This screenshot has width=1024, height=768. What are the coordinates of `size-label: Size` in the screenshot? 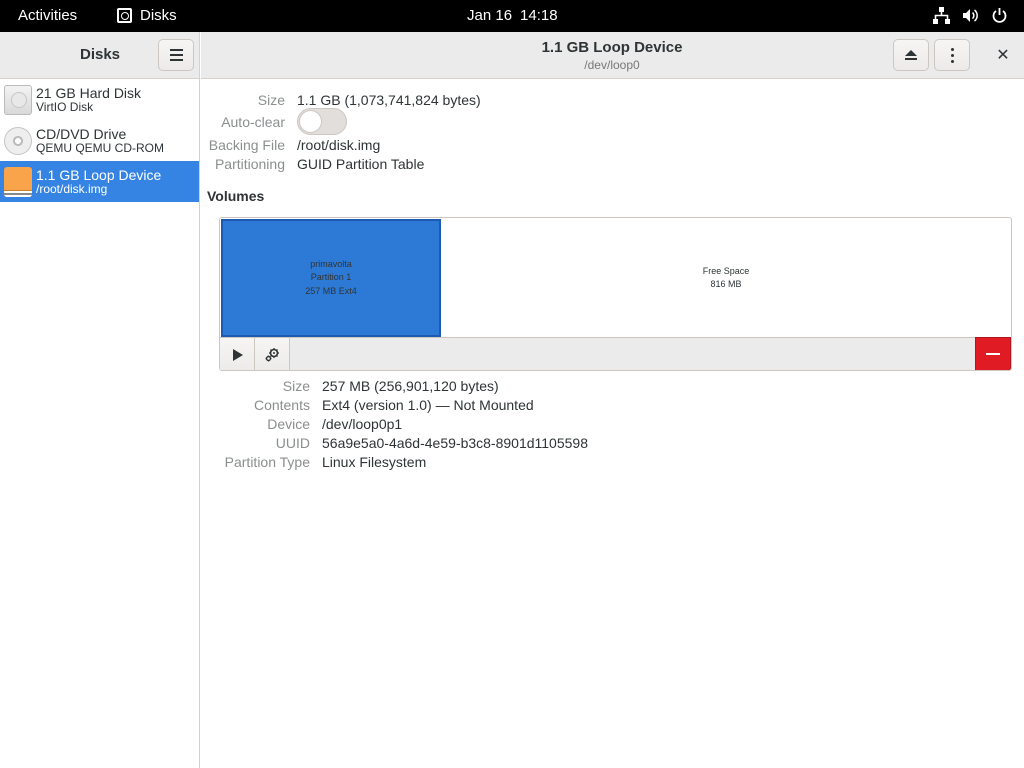 It's located at (271, 100).